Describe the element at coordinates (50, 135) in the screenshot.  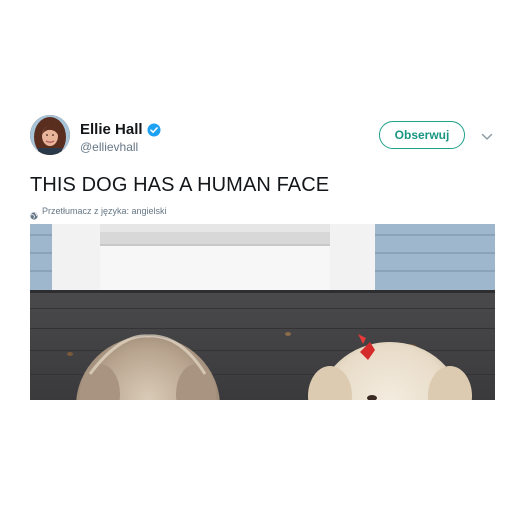
I see `avatar` at that location.